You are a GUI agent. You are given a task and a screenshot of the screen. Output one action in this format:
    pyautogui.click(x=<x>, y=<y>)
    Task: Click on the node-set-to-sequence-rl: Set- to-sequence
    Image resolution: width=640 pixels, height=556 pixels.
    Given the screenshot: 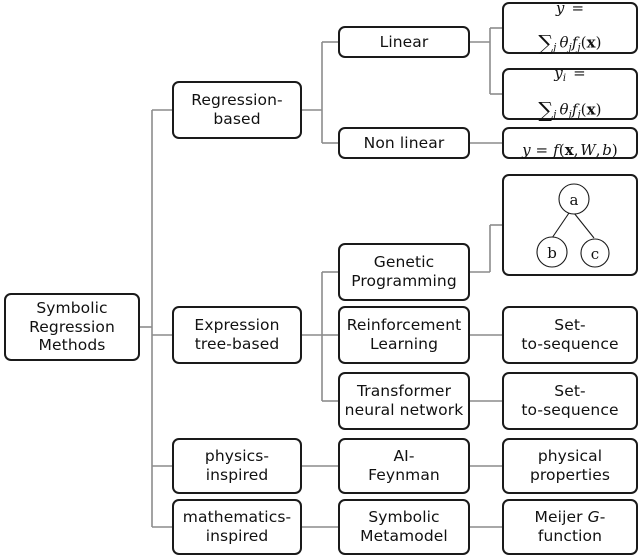 What is the action you would take?
    pyautogui.click(x=570, y=335)
    